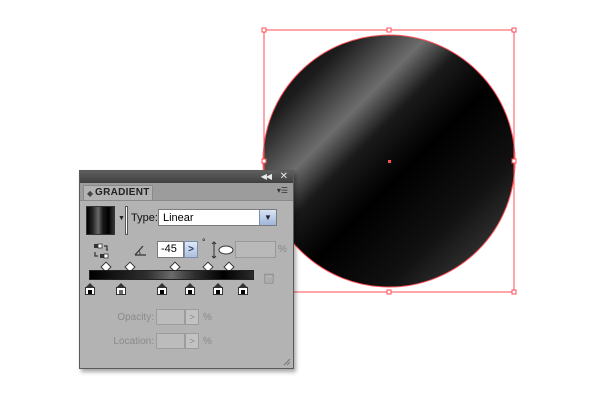  What do you see at coordinates (186, 177) in the screenshot?
I see `panel-titlebar: ◀◀ ✕` at bounding box center [186, 177].